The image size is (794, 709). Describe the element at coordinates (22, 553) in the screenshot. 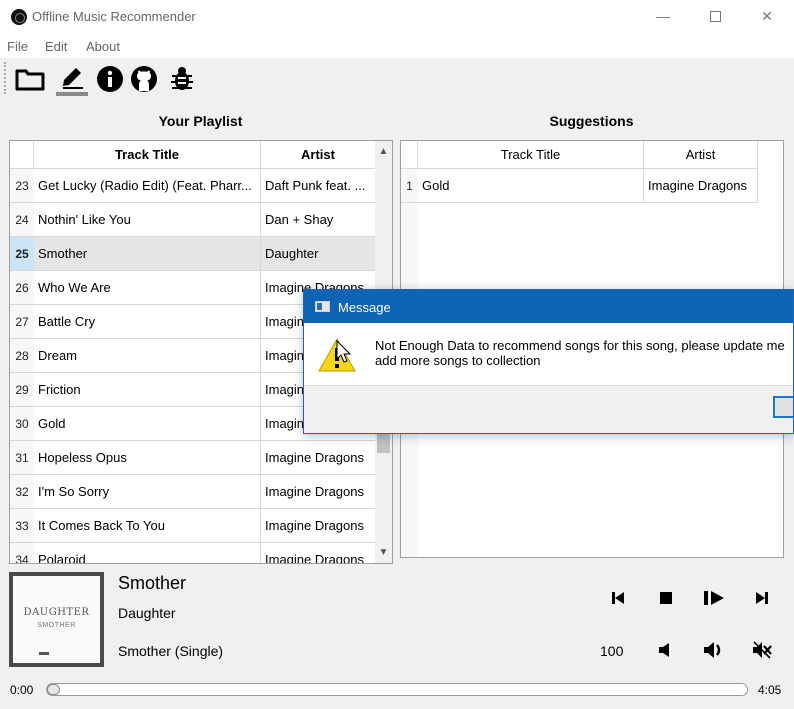

I see `row-number: 34` at that location.